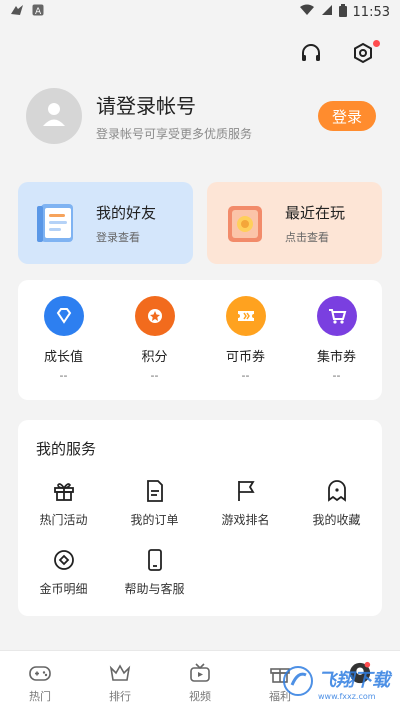 This screenshot has width=400, height=712. Describe the element at coordinates (63, 520) in the screenshot. I see `service-hot-events-label: 热门活动` at that location.